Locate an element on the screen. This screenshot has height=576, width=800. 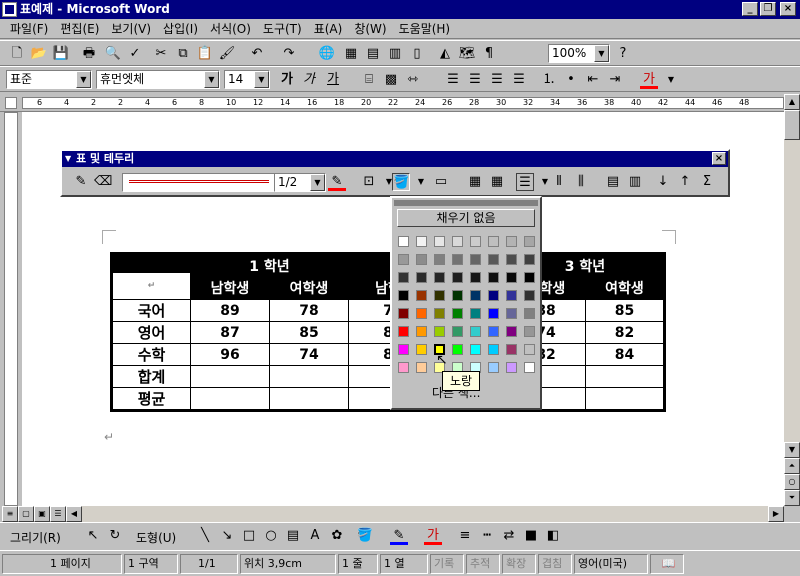
spelling-icon: ✓ is located at coordinates (135, 54).